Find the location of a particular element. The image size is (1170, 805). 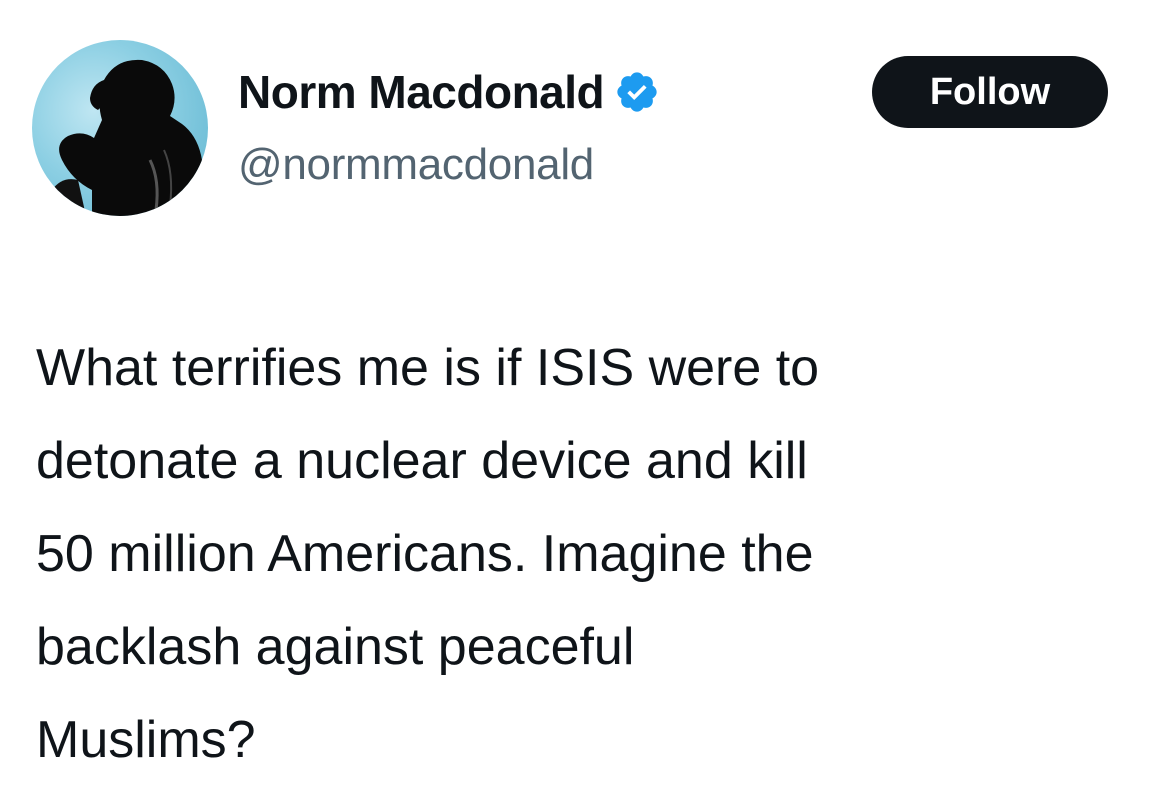

author-handle: @normmacdonald is located at coordinates (416, 165).